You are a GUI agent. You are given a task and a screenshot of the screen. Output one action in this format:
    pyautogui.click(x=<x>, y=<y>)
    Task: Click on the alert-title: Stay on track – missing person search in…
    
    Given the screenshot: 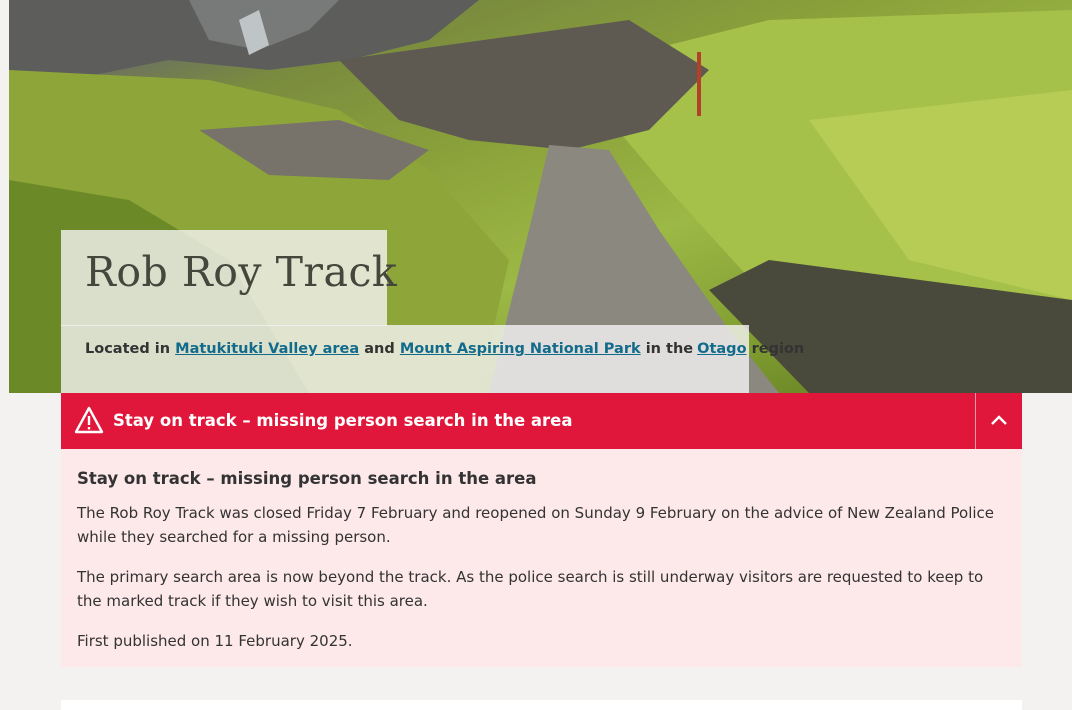 What is the action you would take?
    pyautogui.click(x=343, y=420)
    